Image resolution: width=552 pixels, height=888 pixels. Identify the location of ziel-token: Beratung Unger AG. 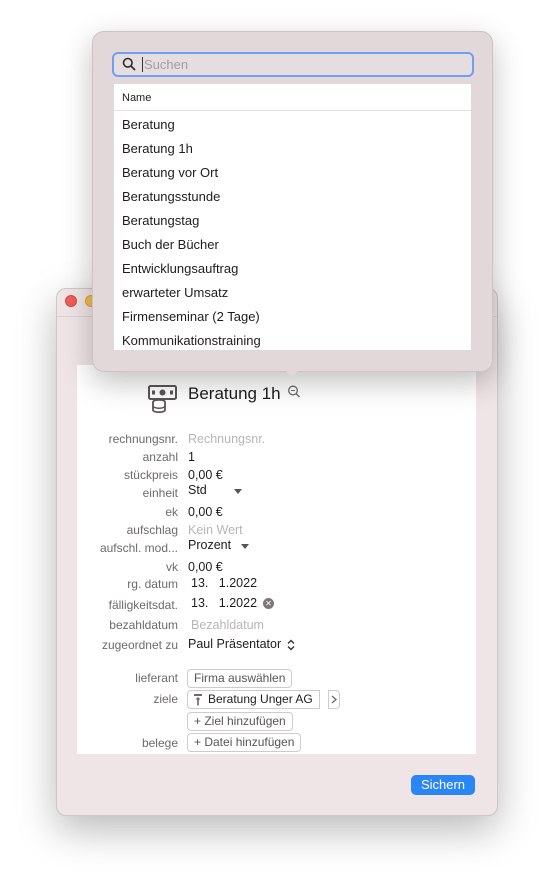
(253, 699).